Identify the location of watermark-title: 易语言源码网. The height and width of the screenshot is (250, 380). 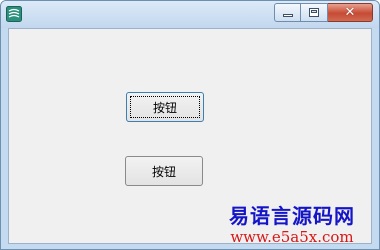
(292, 216).